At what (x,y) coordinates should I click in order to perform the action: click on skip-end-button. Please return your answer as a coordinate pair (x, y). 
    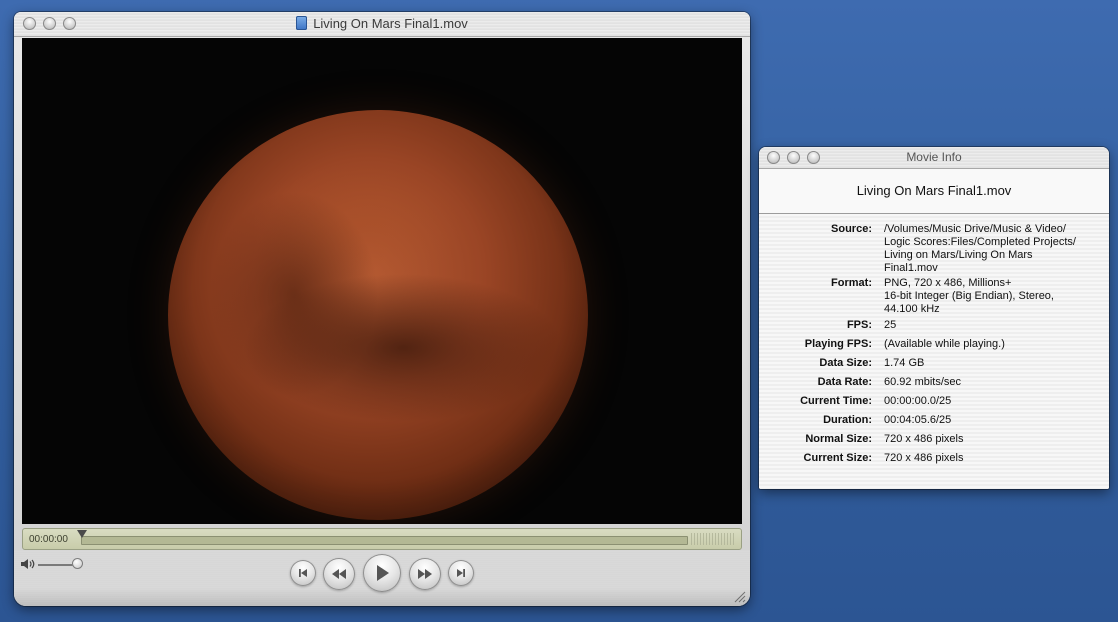
    Looking at the image, I should click on (461, 573).